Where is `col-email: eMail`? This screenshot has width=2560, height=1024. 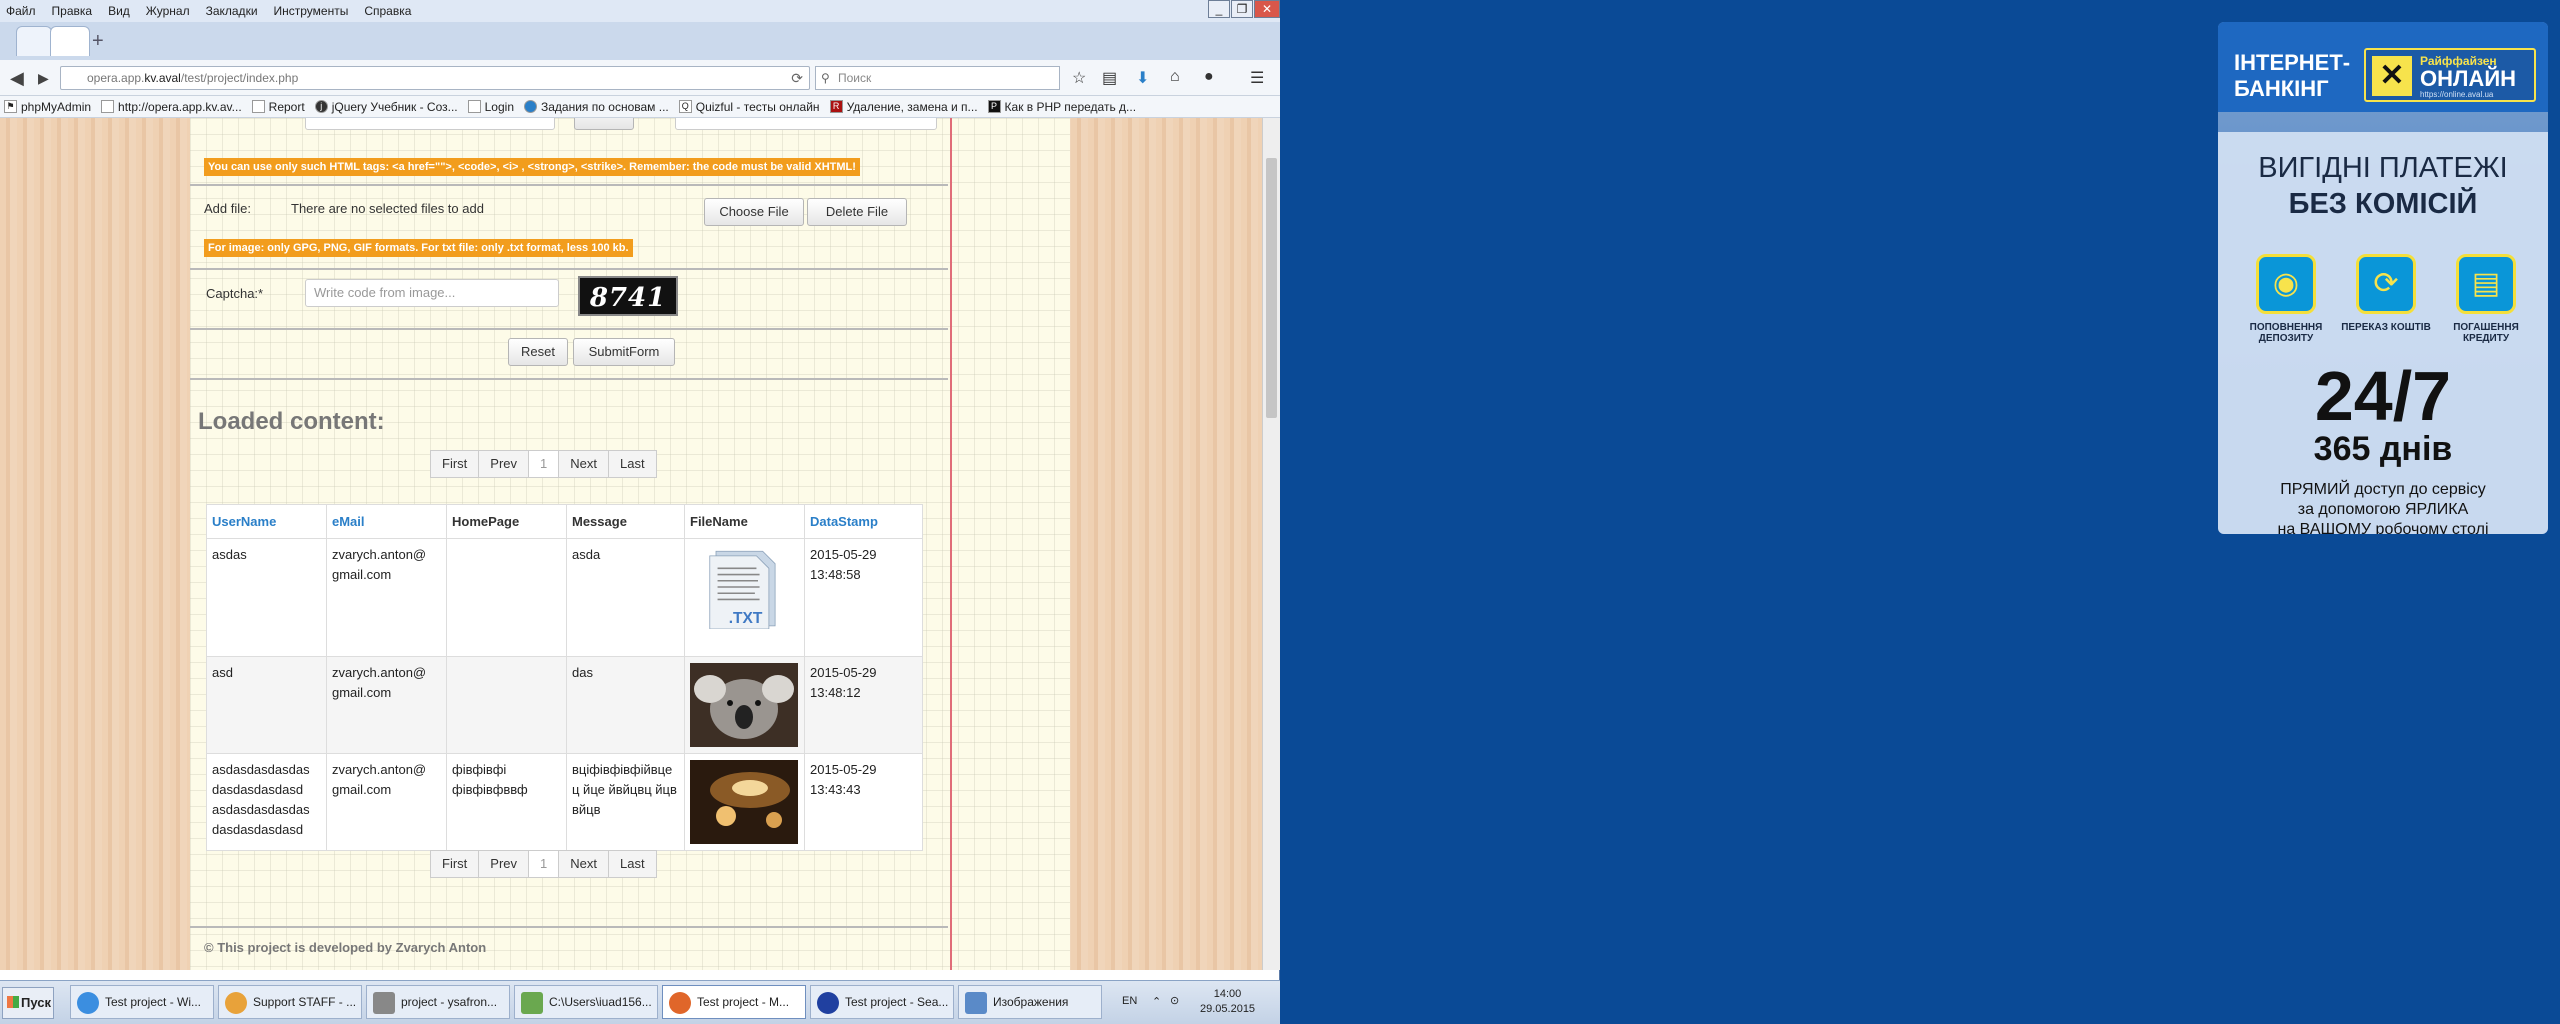 col-email: eMail is located at coordinates (386, 521).